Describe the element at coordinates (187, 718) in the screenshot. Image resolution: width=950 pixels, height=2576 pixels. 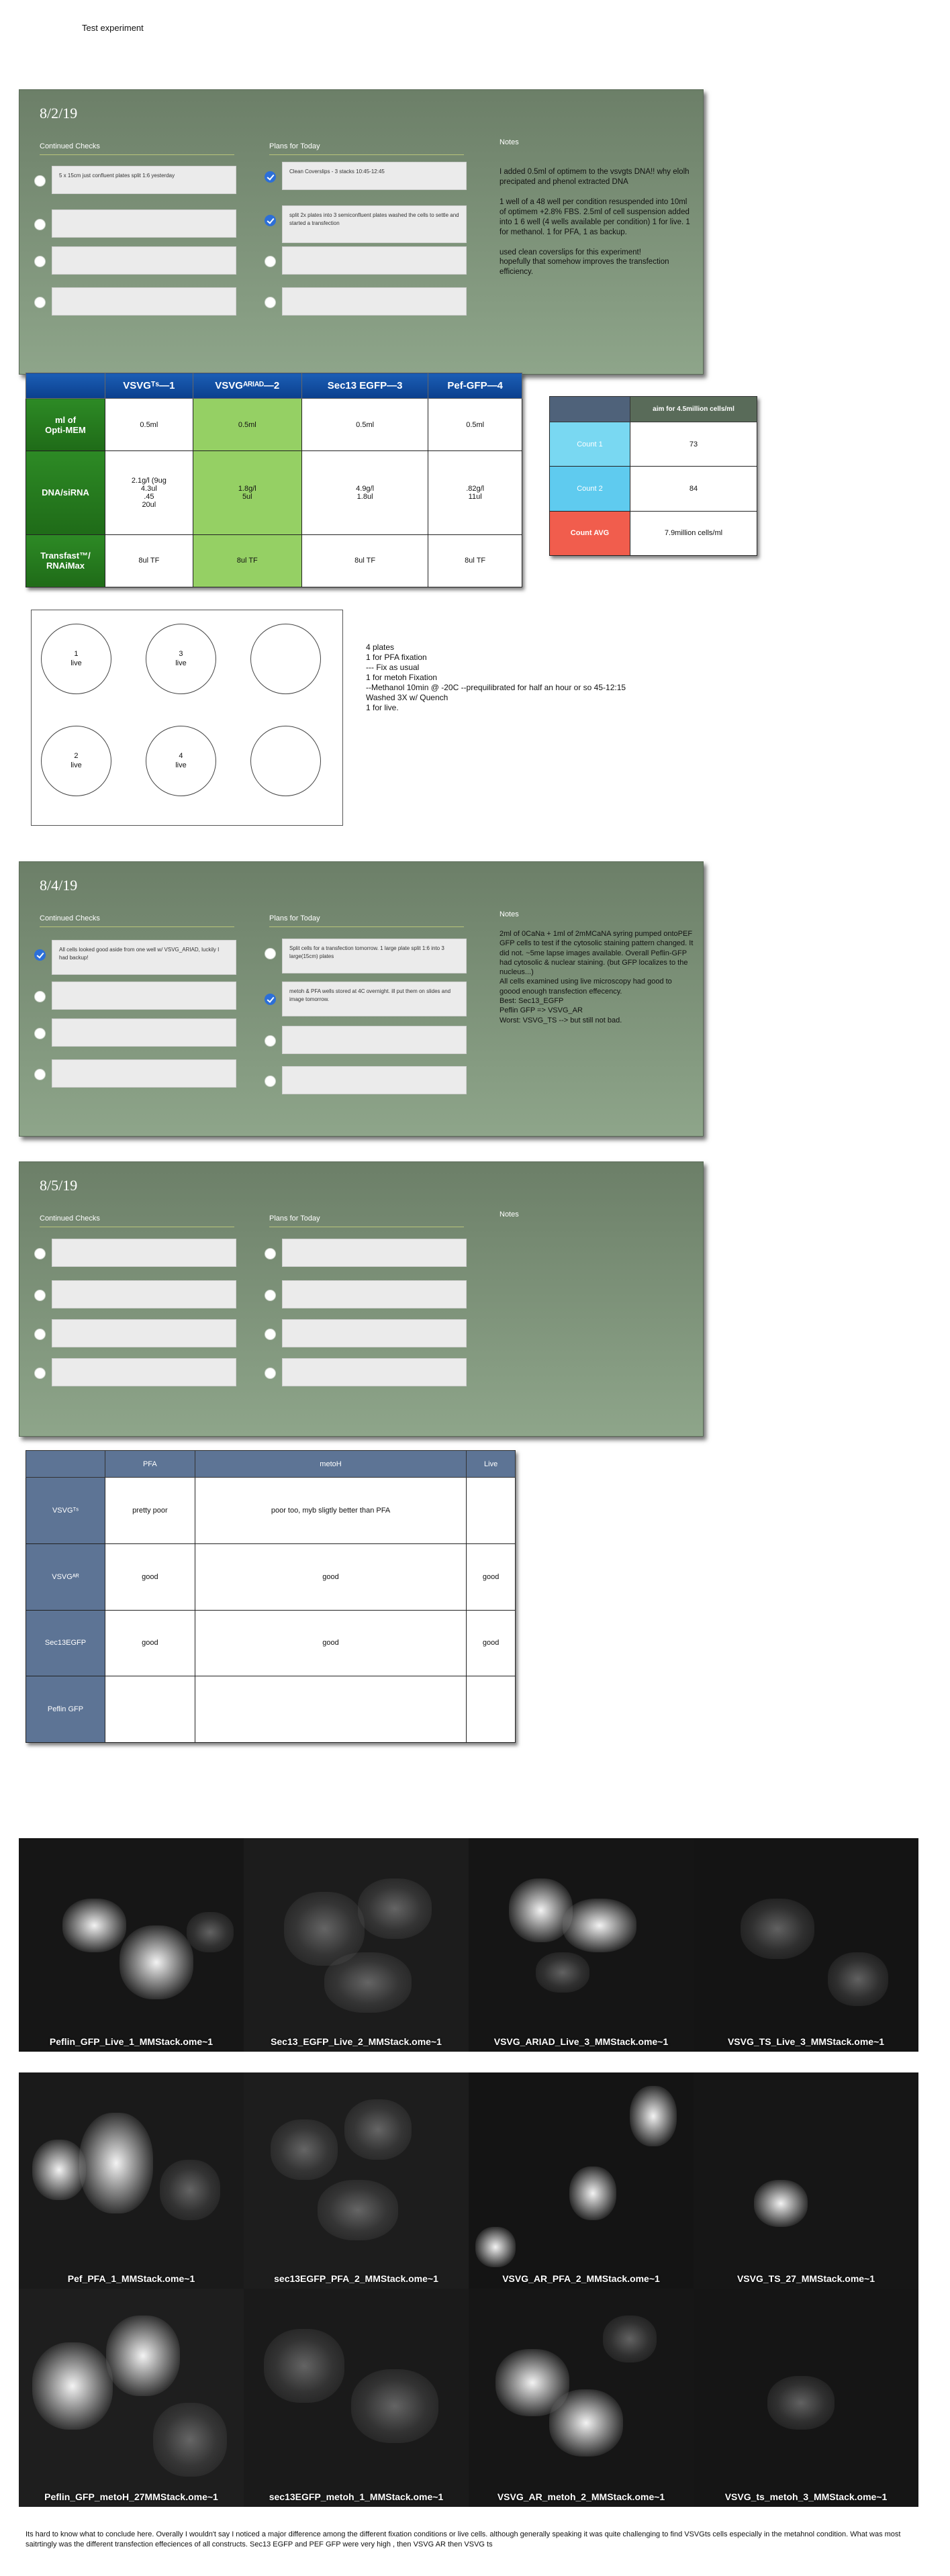
I see `six-well-plate-diagram: 1 live 3 live 2 live 4 live` at that location.